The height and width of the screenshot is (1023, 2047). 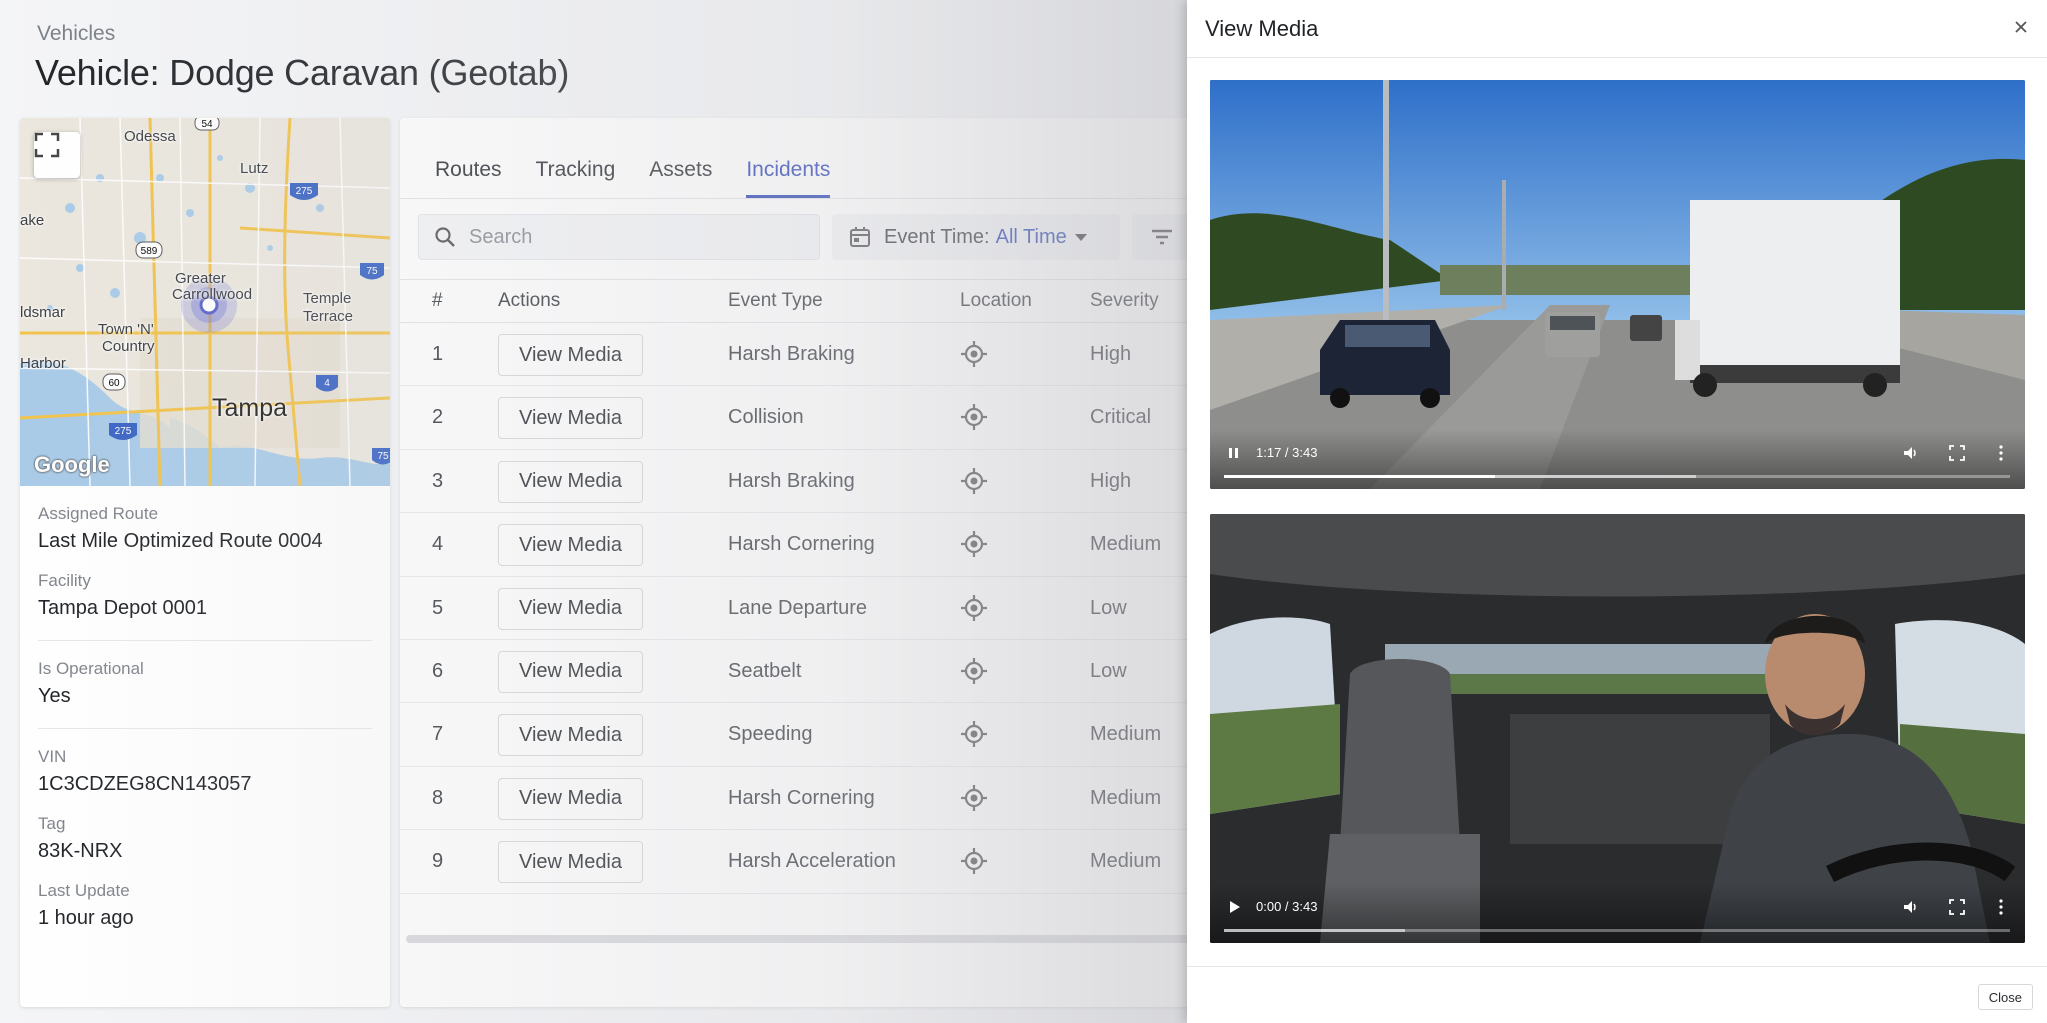 I want to click on column-header-event-type: Event Type, so click(x=775, y=301).